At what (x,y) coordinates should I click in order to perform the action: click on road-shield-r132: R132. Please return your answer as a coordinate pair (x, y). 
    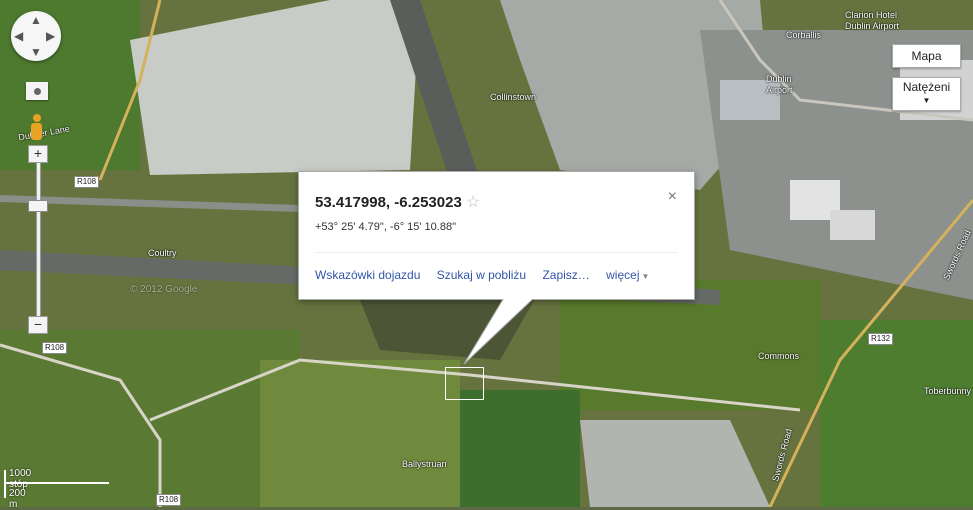
    Looking at the image, I should click on (881, 339).